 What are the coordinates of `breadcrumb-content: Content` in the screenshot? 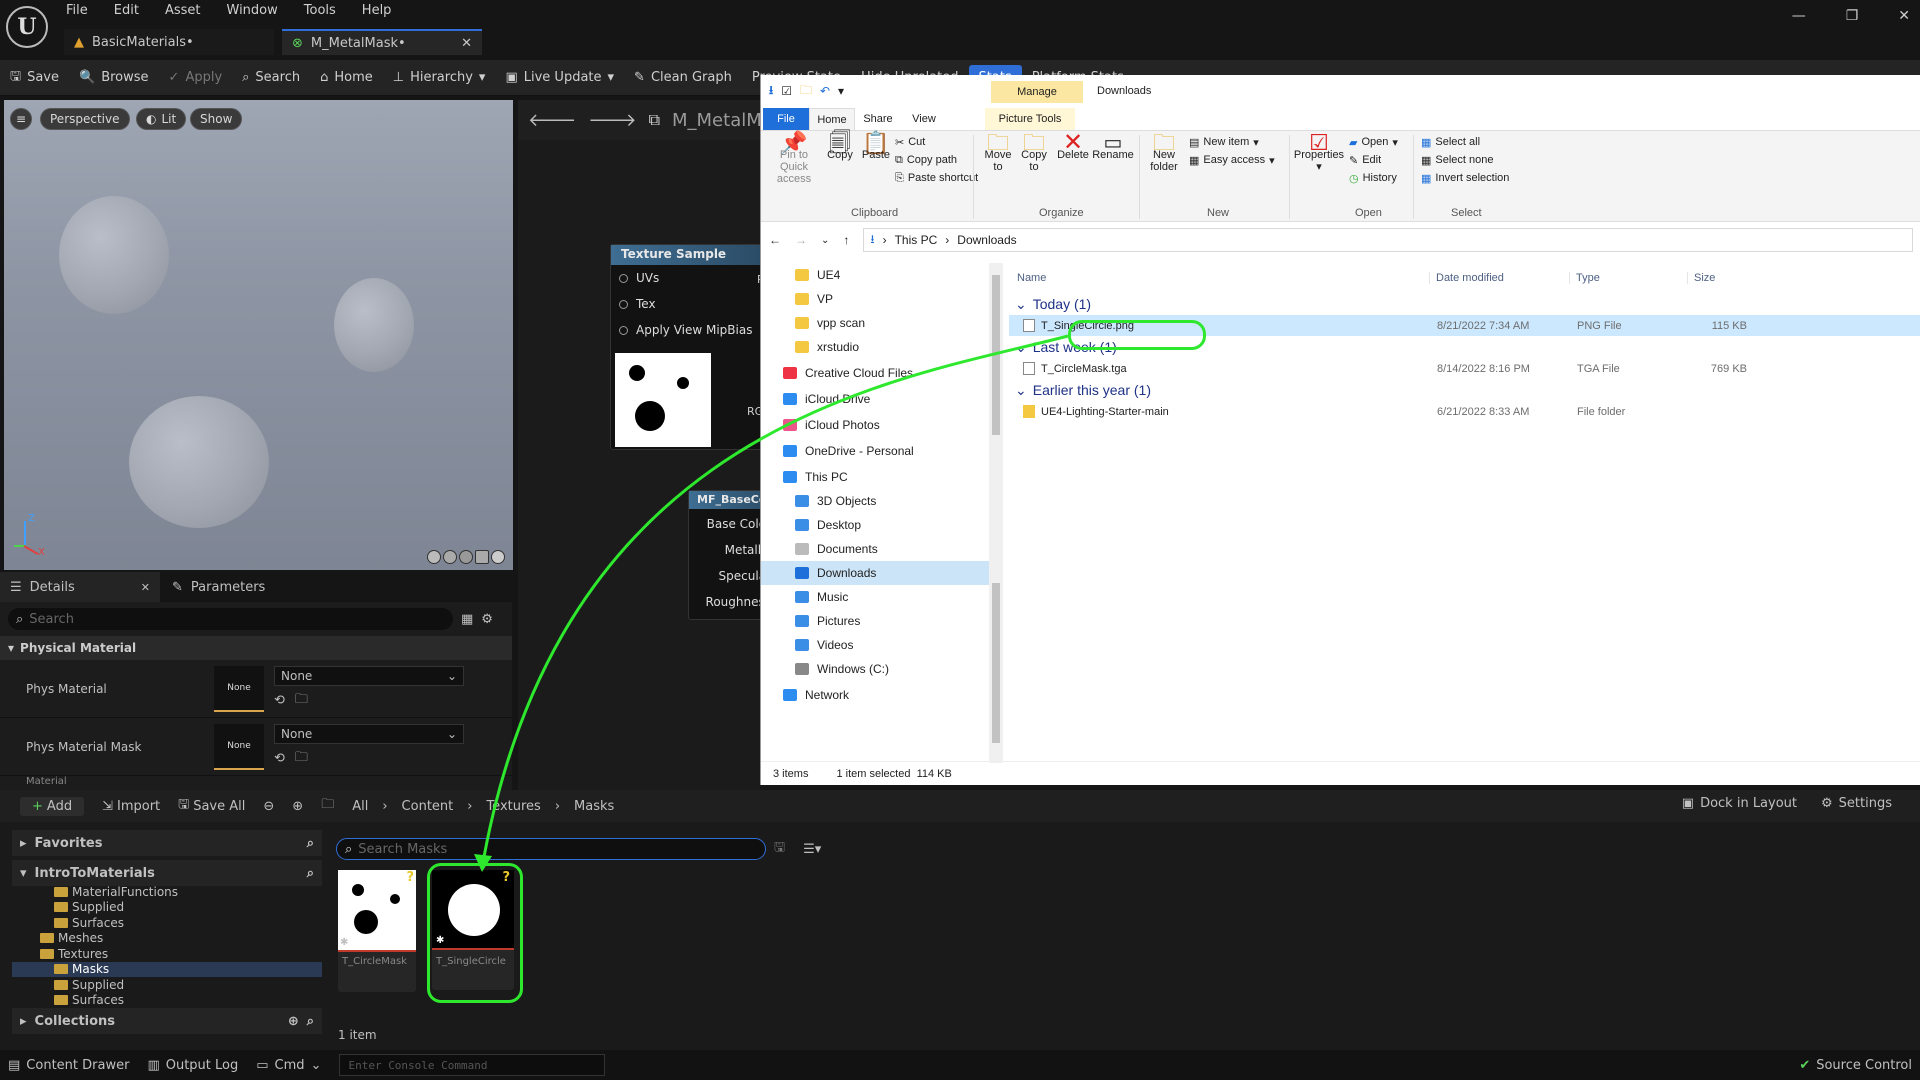 It's located at (428, 806).